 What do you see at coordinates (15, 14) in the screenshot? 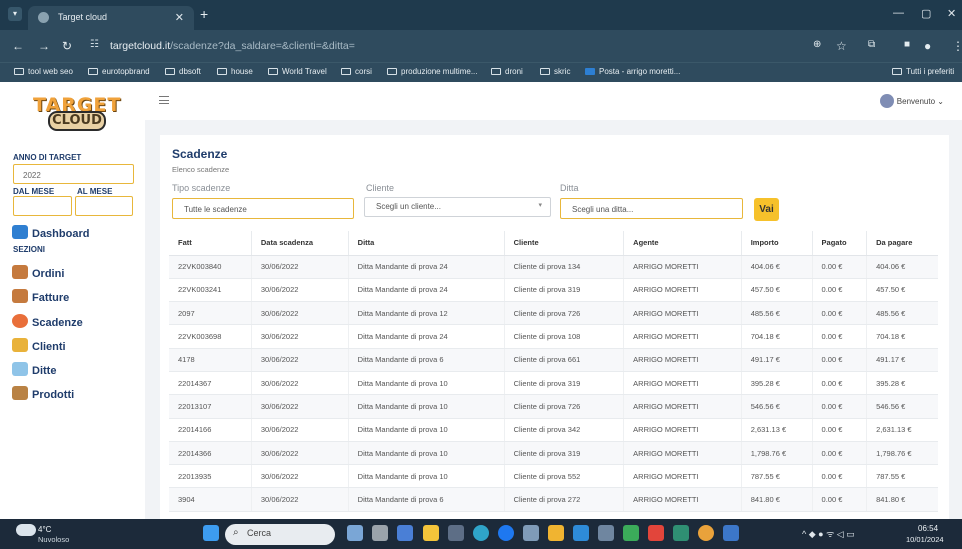
I see `tab-search-button: ▾` at bounding box center [15, 14].